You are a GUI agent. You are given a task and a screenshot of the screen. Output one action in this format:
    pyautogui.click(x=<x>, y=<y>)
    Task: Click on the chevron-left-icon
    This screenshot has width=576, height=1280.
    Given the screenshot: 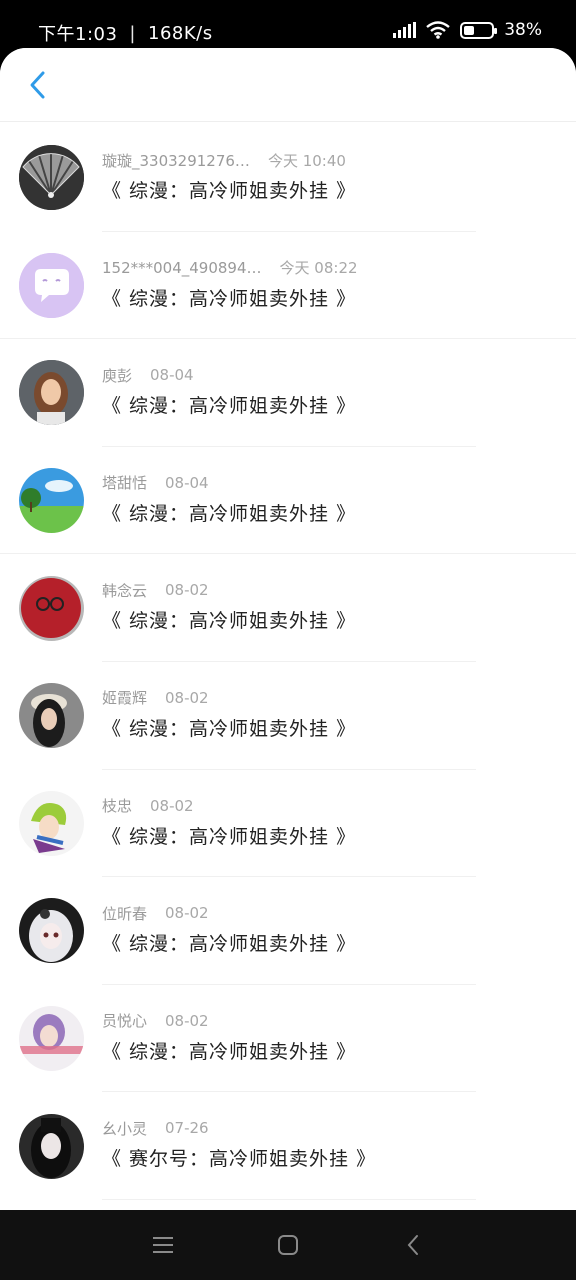 What is the action you would take?
    pyautogui.click(x=37, y=84)
    